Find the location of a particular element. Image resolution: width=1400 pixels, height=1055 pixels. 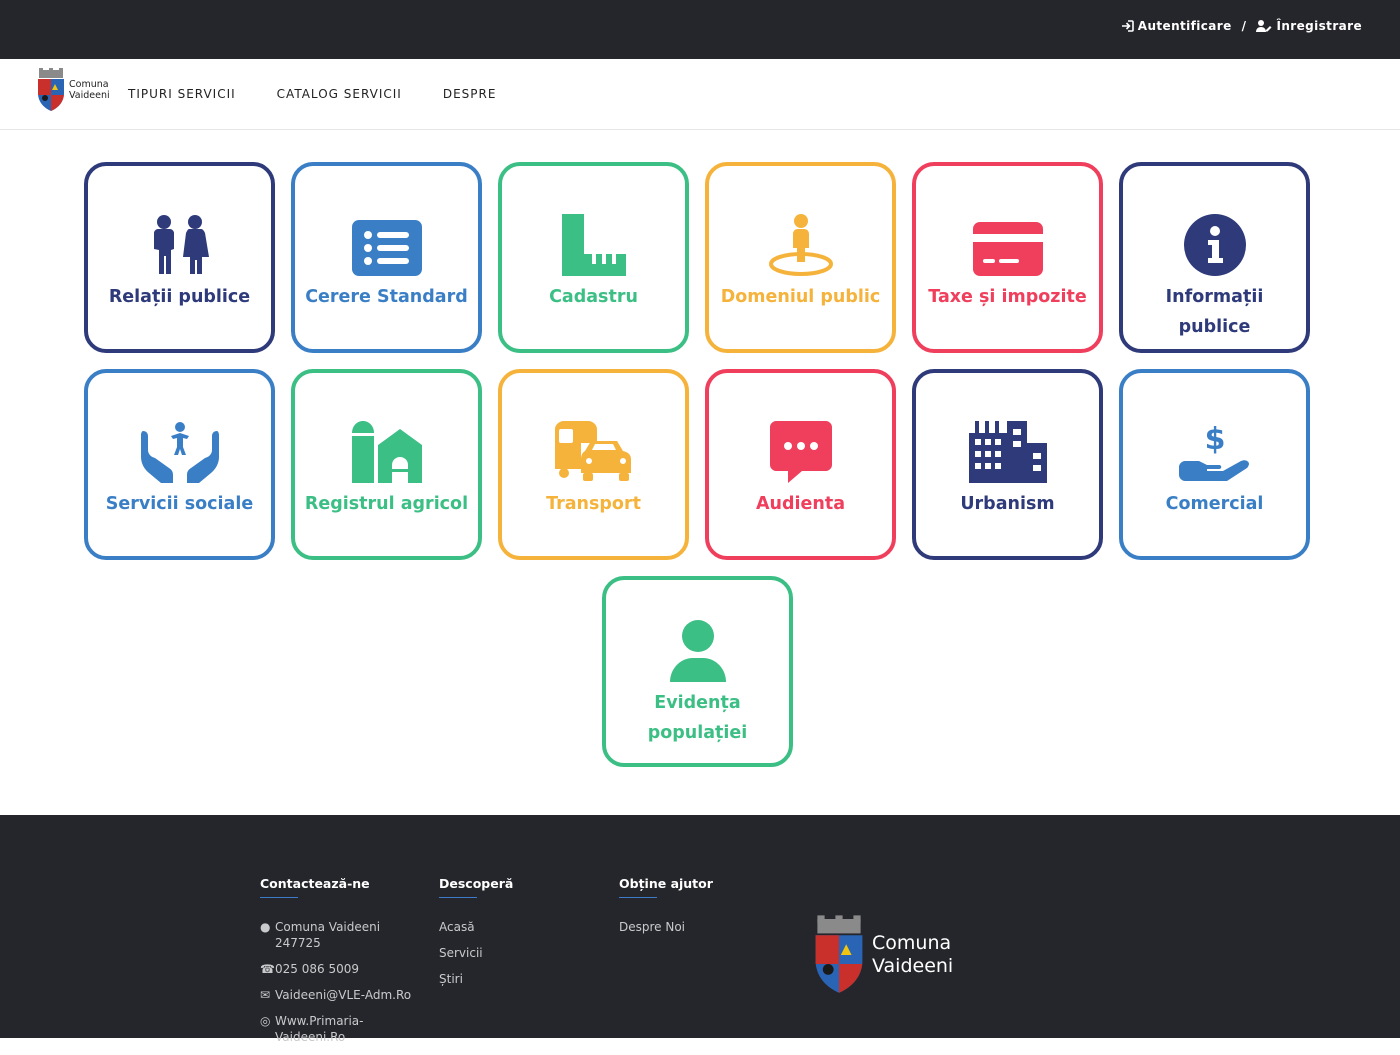

brand-text: Comuna Vaideeni is located at coordinates (89, 90).